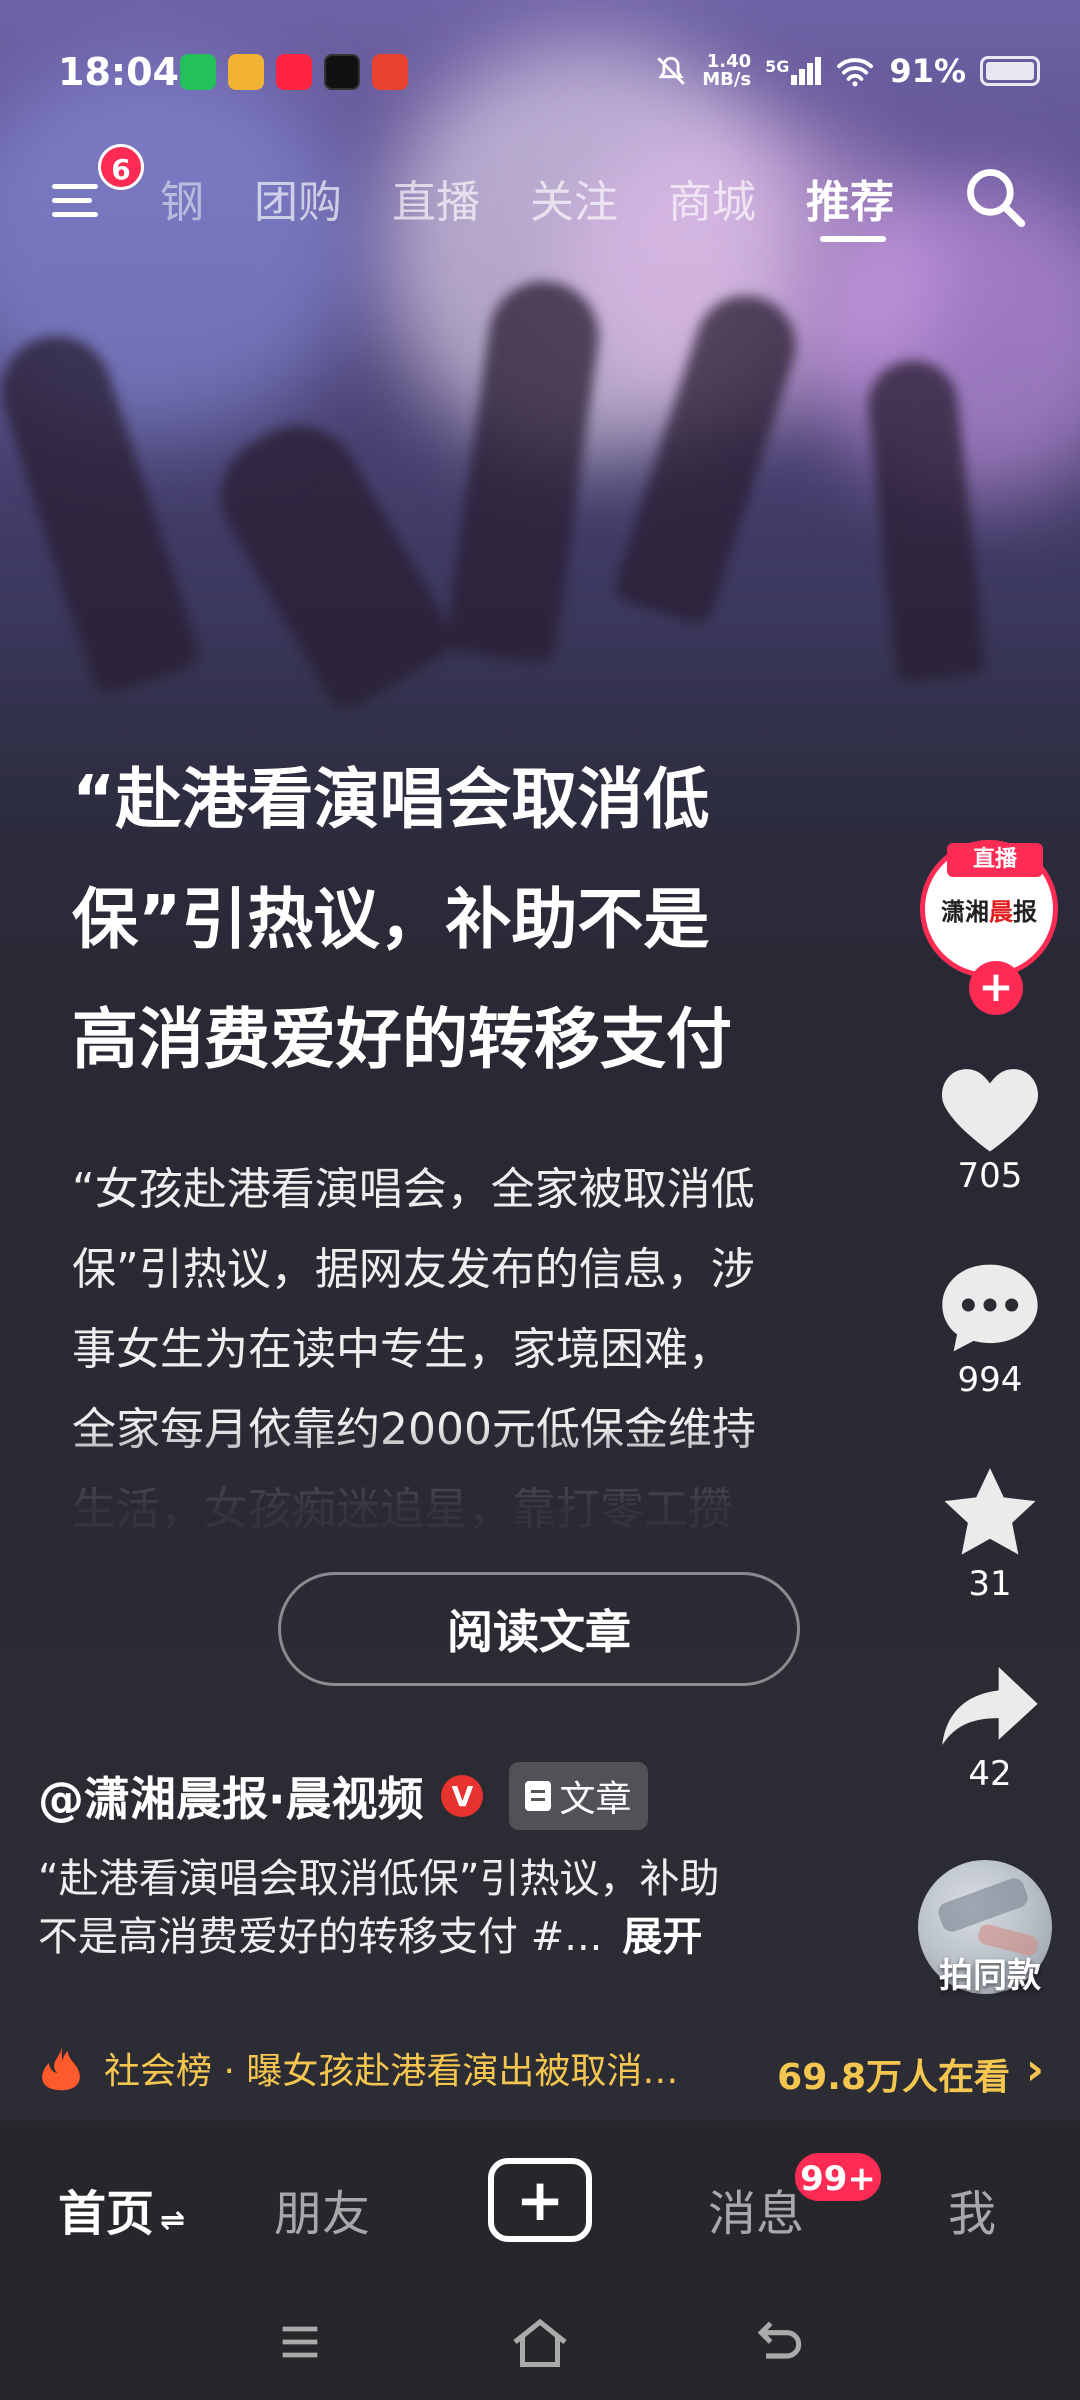 The height and width of the screenshot is (2400, 1080). What do you see at coordinates (972, 2209) in the screenshot?
I see `nav-me: 我` at bounding box center [972, 2209].